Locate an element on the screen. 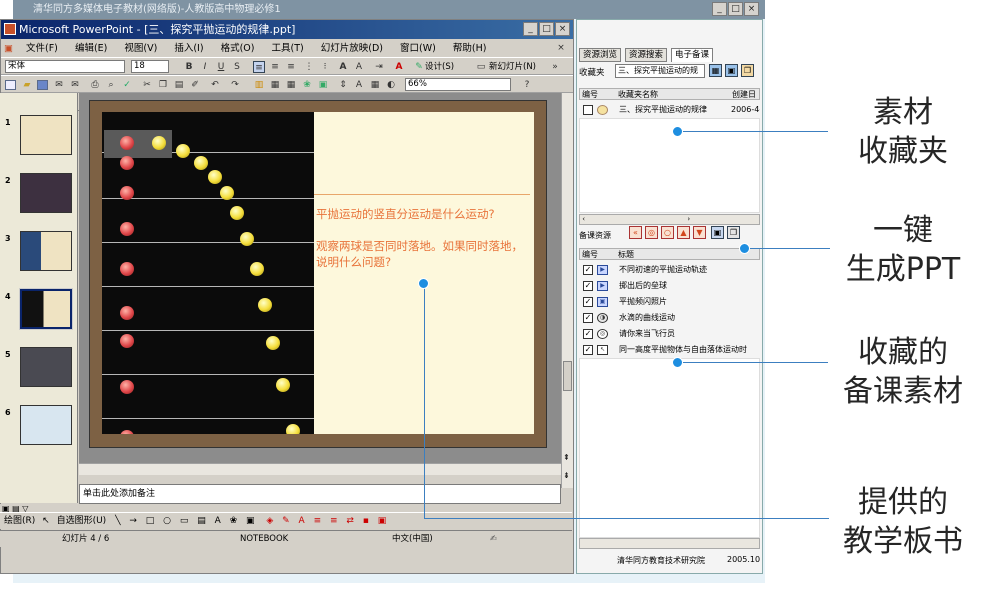 This screenshot has width=983, height=591. insert-chart-icon: ▥ is located at coordinates (259, 85).